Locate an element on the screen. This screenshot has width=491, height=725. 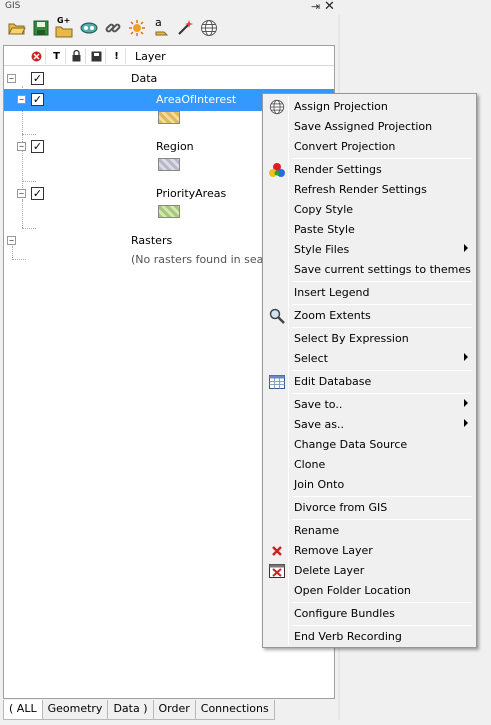
area-style-swatch is located at coordinates (169, 117).